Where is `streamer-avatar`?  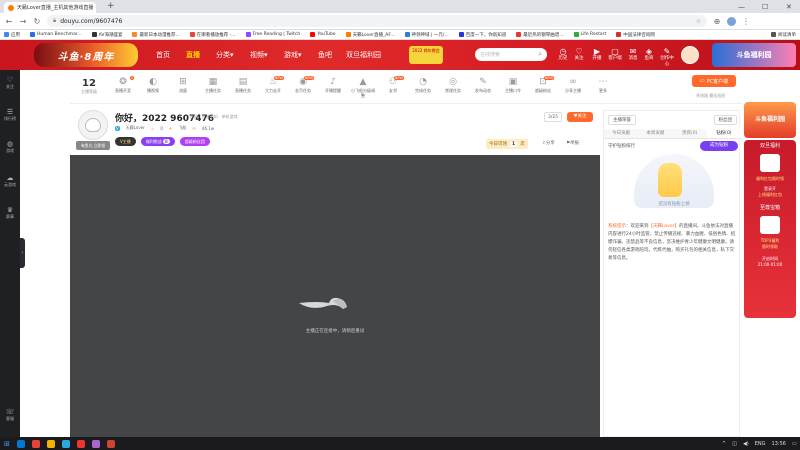
streamer-avatar is located at coordinates (93, 125).